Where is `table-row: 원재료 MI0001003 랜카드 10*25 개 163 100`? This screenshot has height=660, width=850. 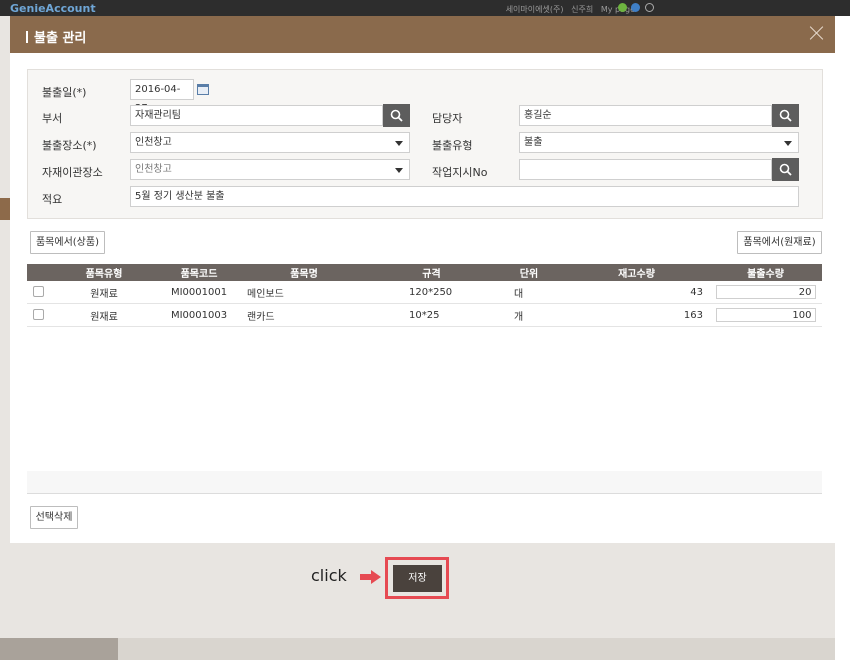 table-row: 원재료 MI0001003 랜카드 10*25 개 163 100 is located at coordinates (424, 315).